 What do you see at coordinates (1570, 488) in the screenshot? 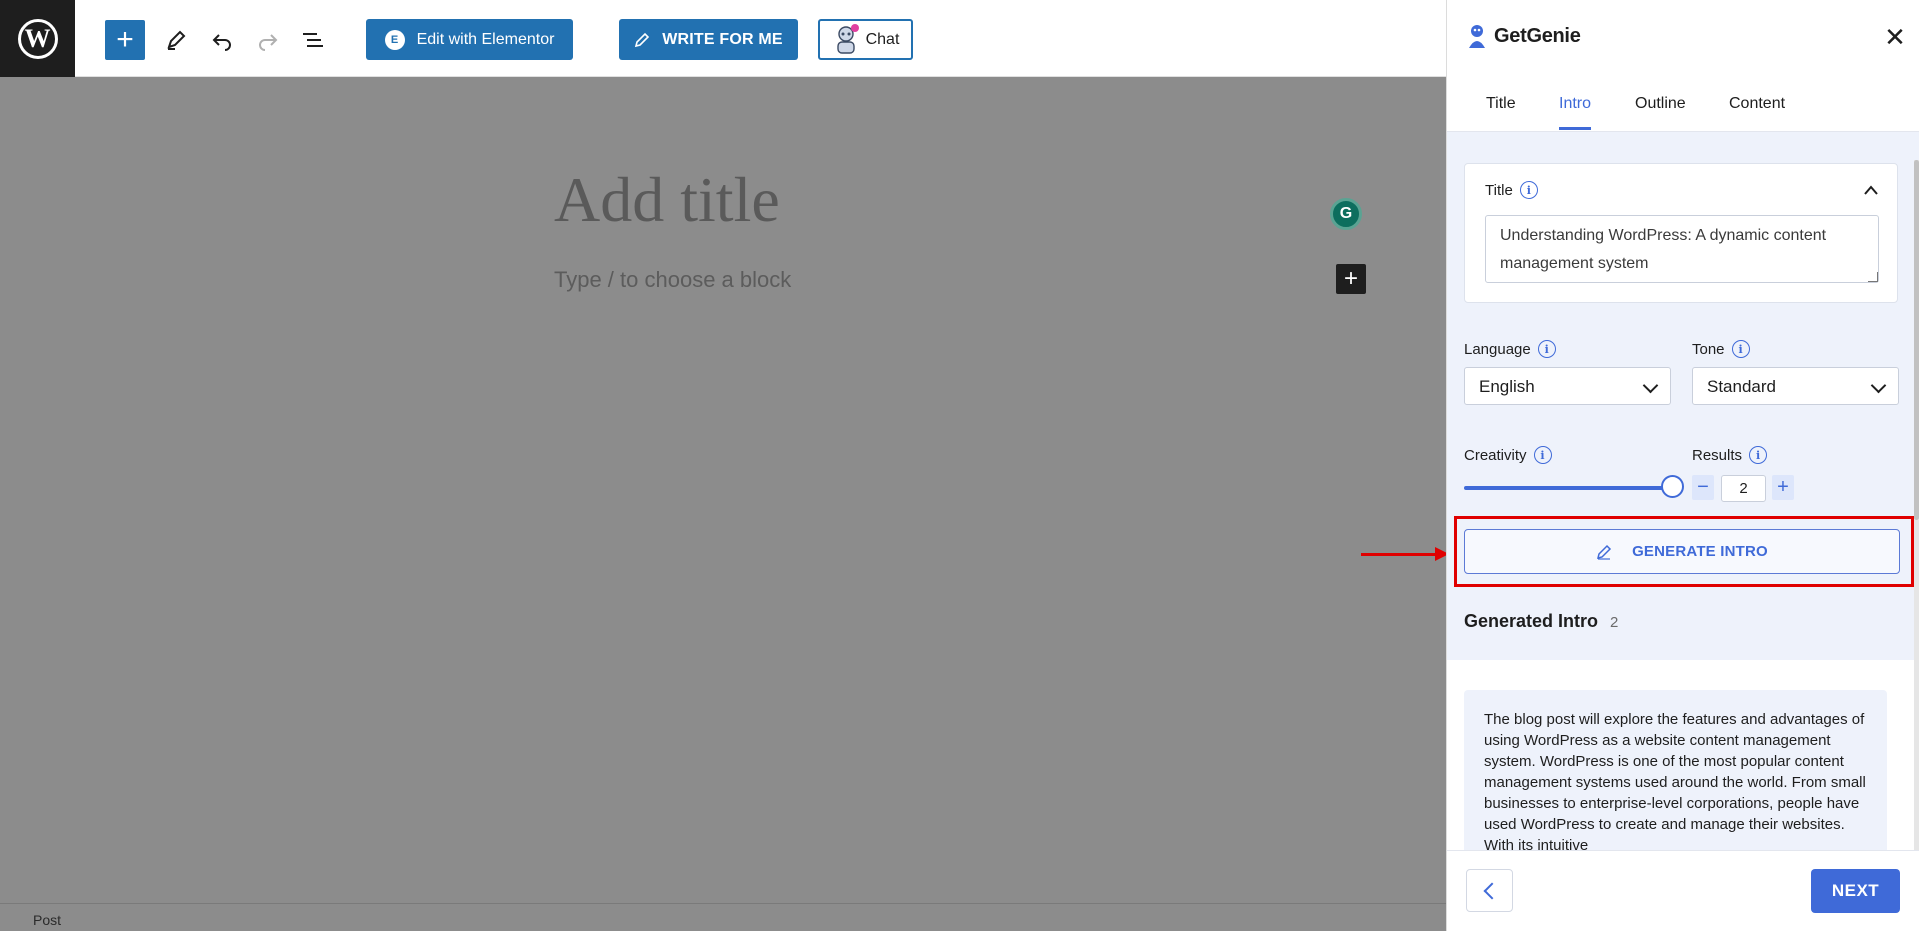
I see `creativity-slider-track` at bounding box center [1570, 488].